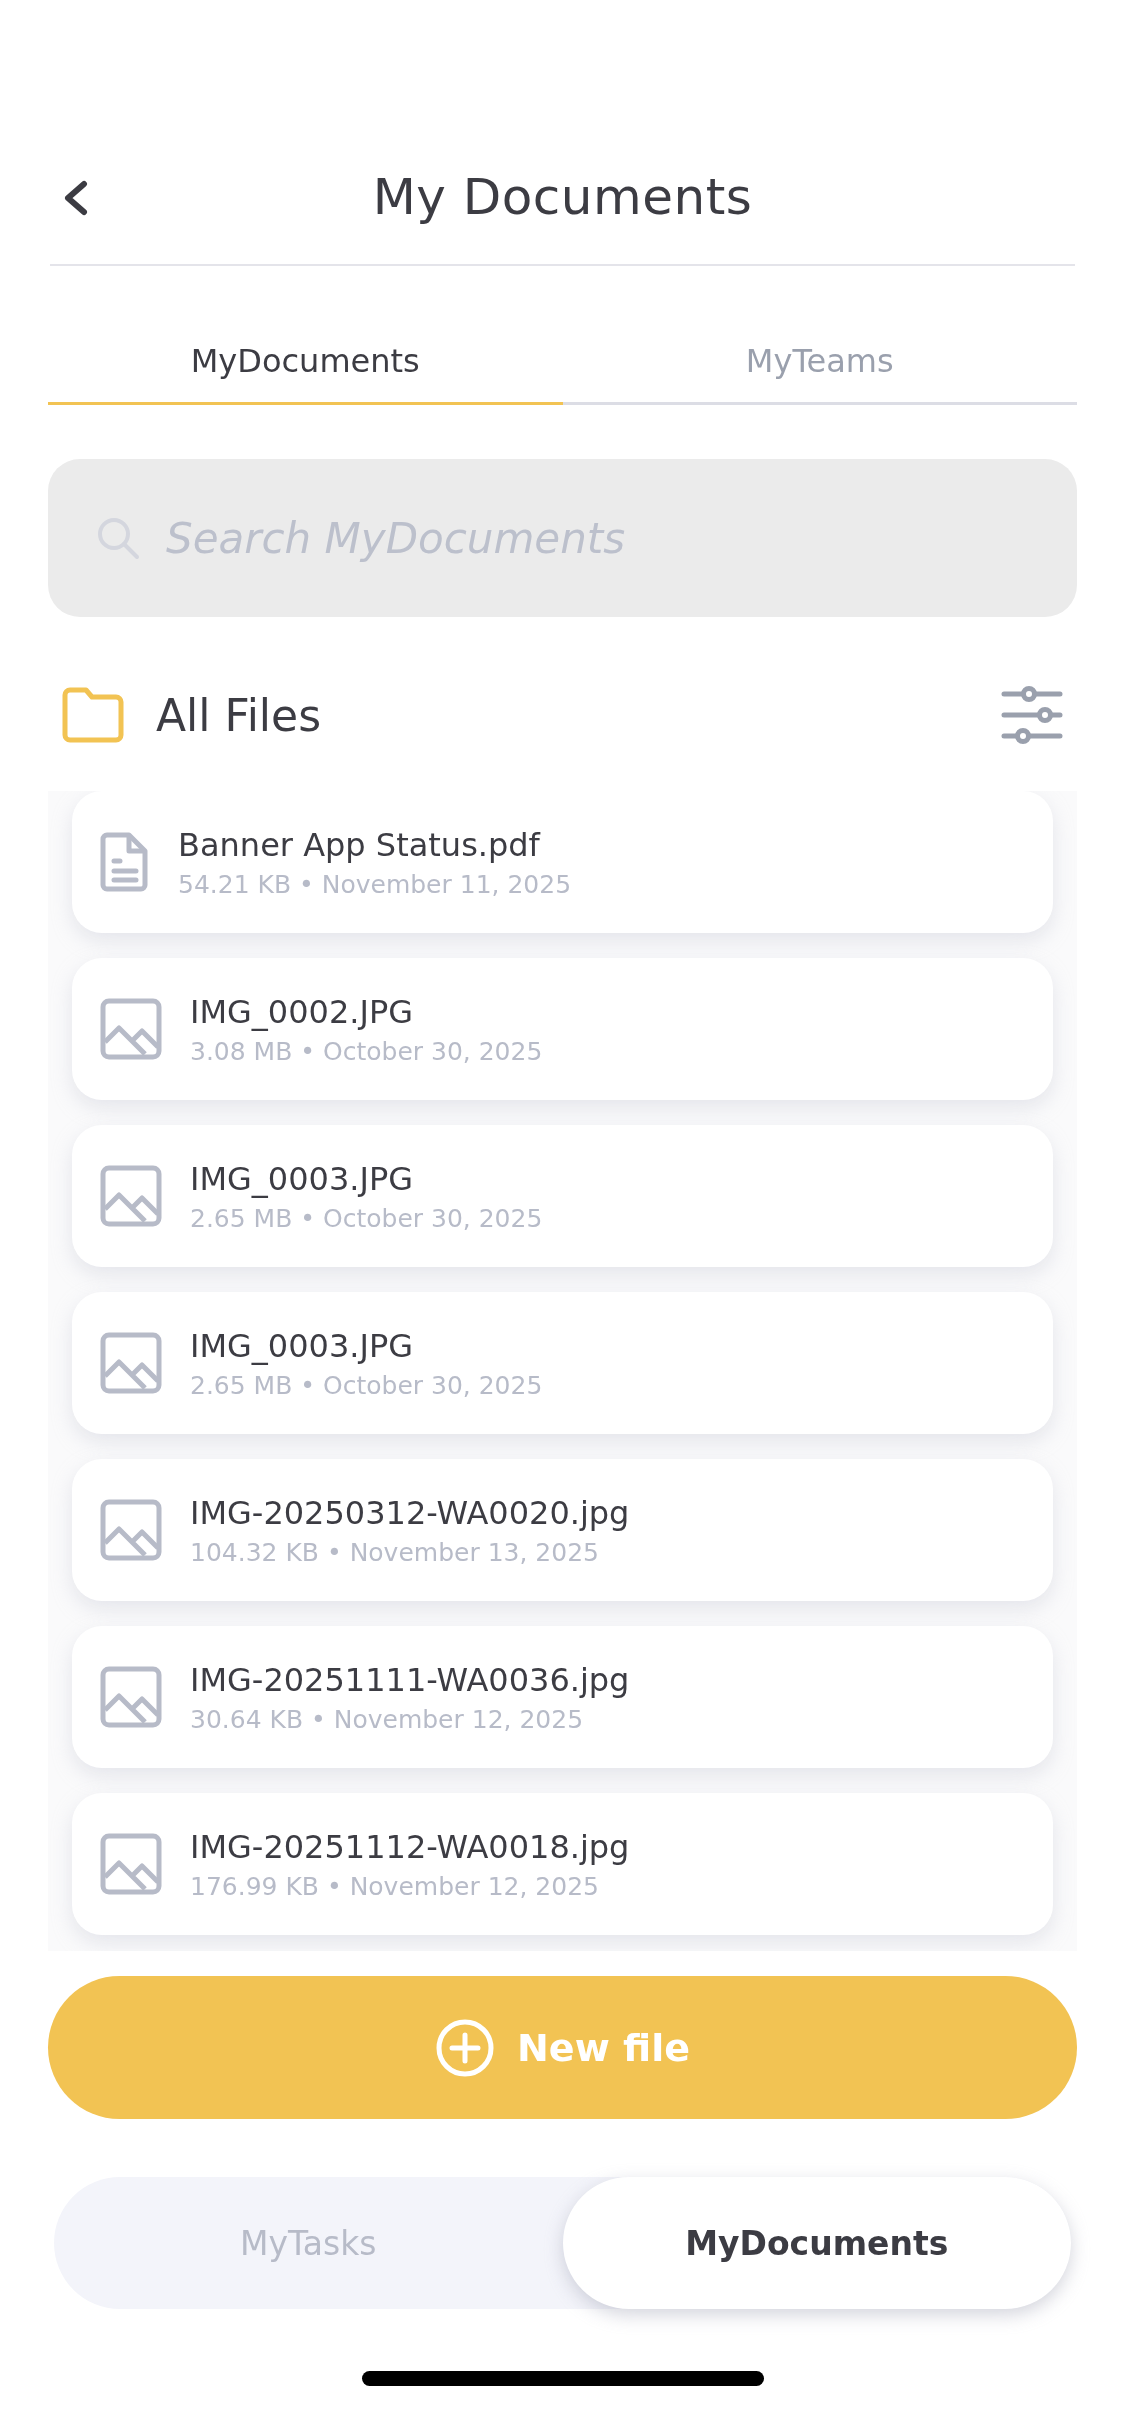 This screenshot has width=1125, height=2436. I want to click on file-card: IMG-20251111-WA0036.jpg 30.64 KB • November 12, 2025, so click(562, 1697).